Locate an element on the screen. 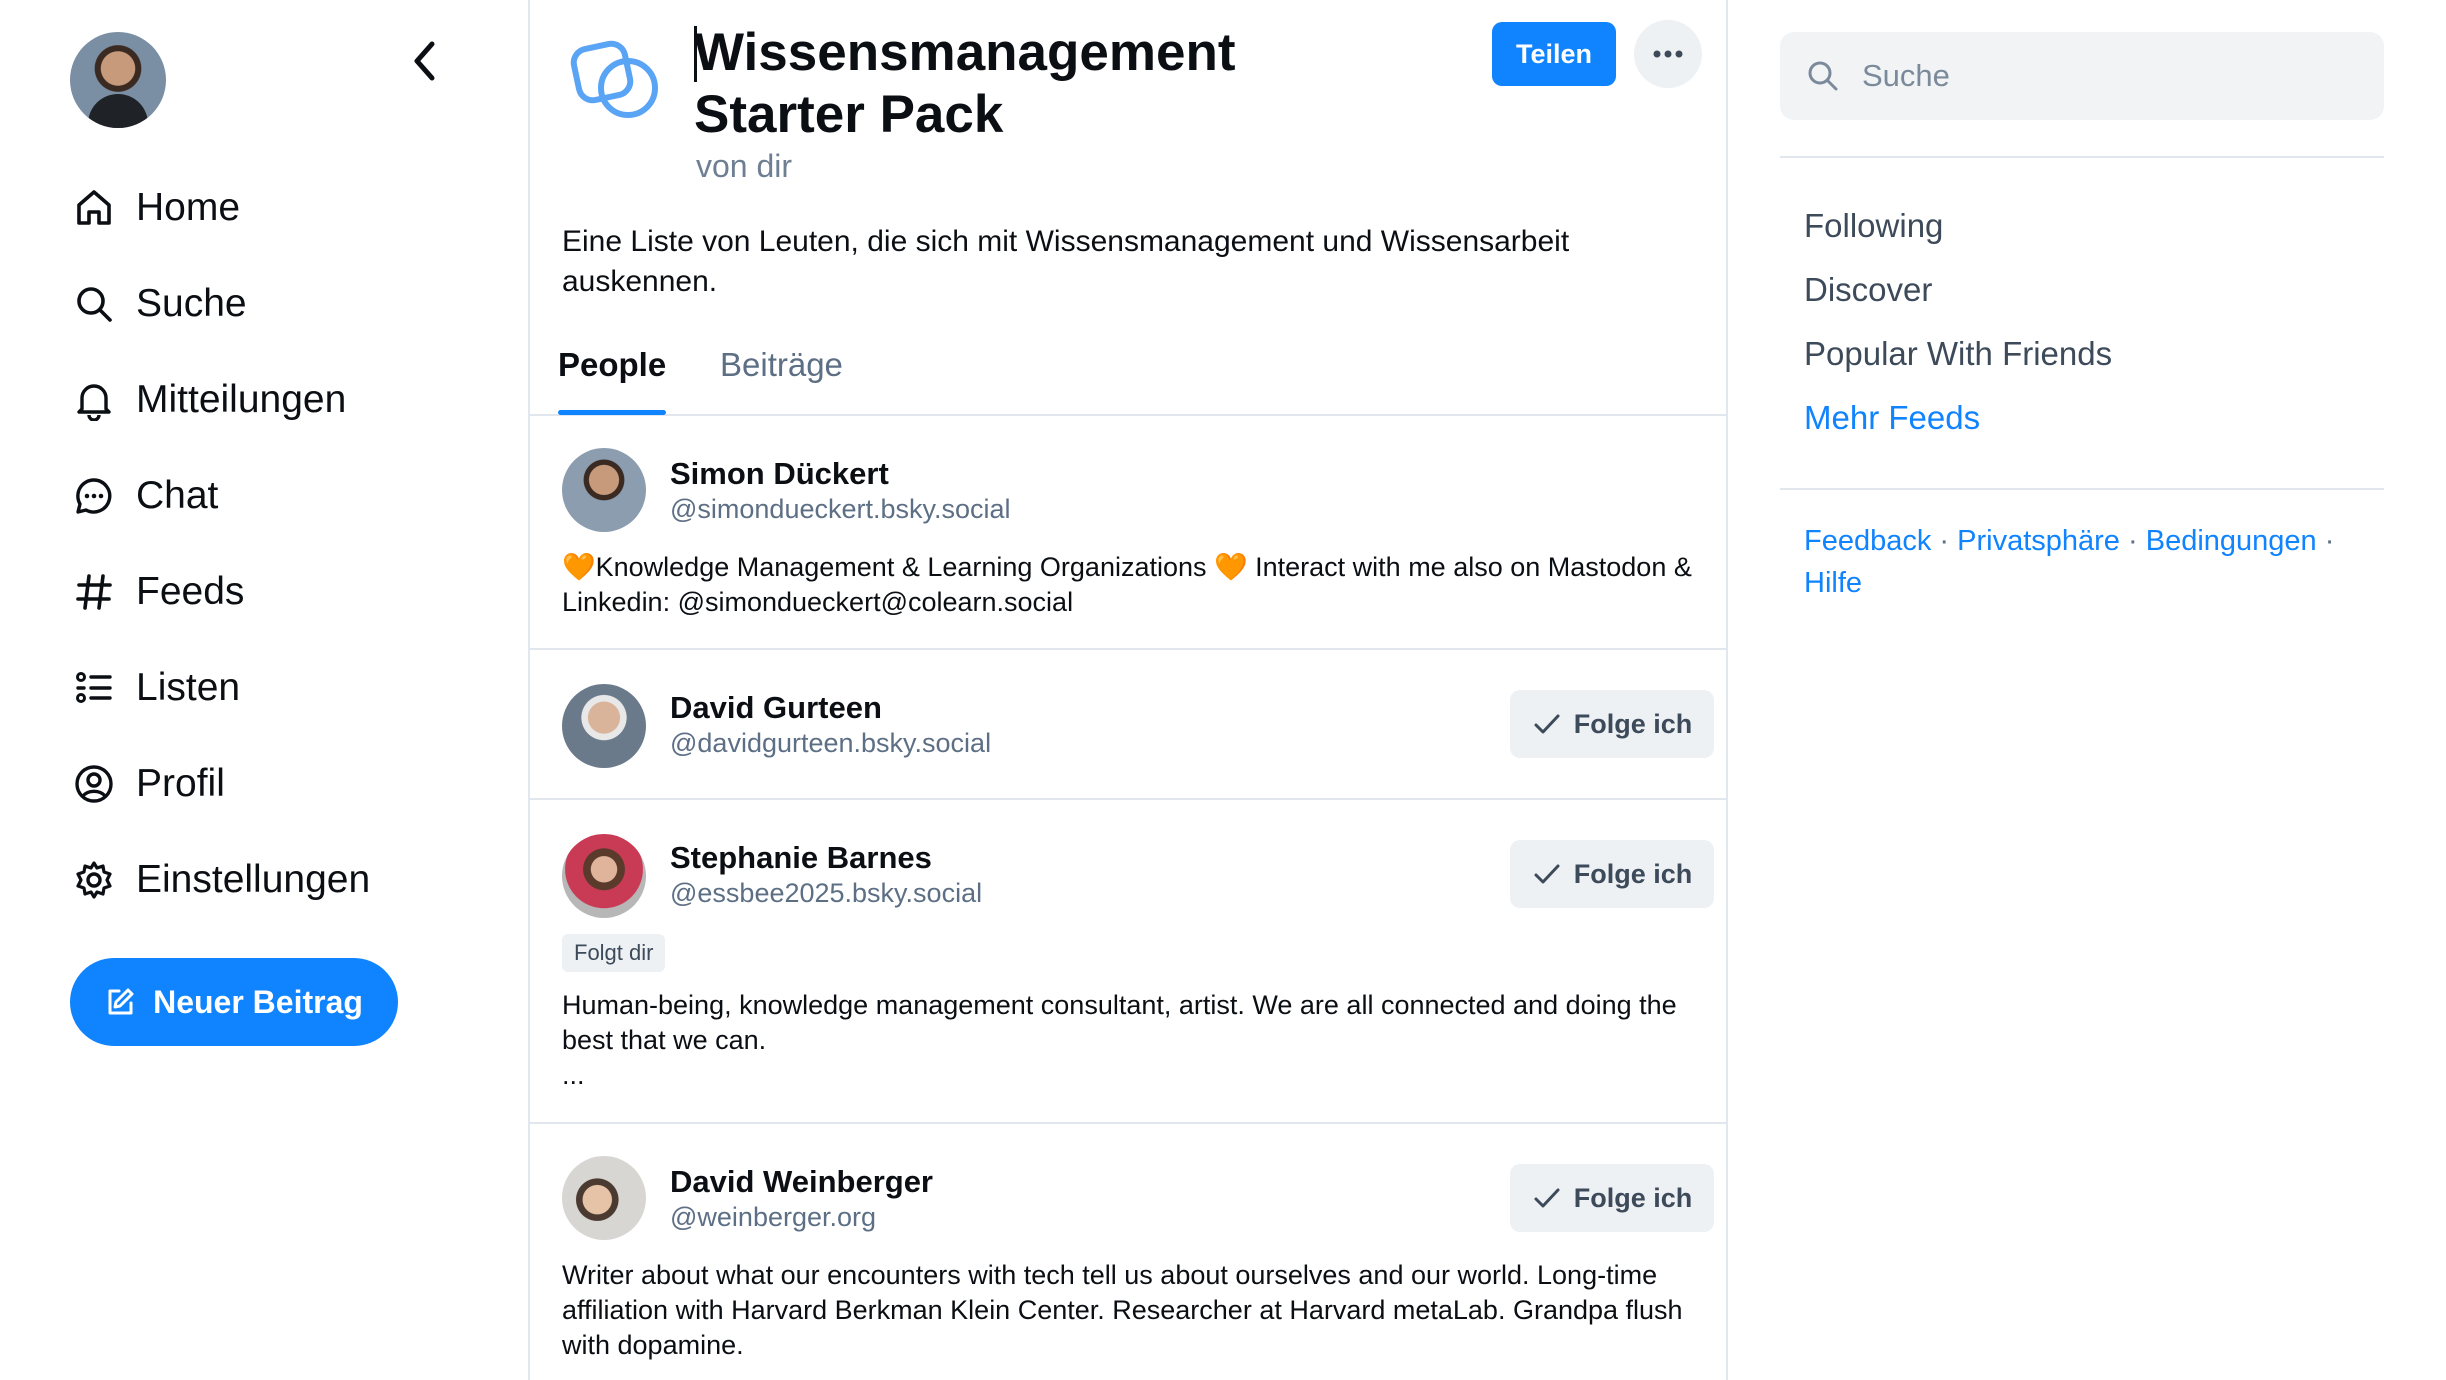 Image resolution: width=2446 pixels, height=1380 pixels. ellipsis-icon is located at coordinates (1668, 54).